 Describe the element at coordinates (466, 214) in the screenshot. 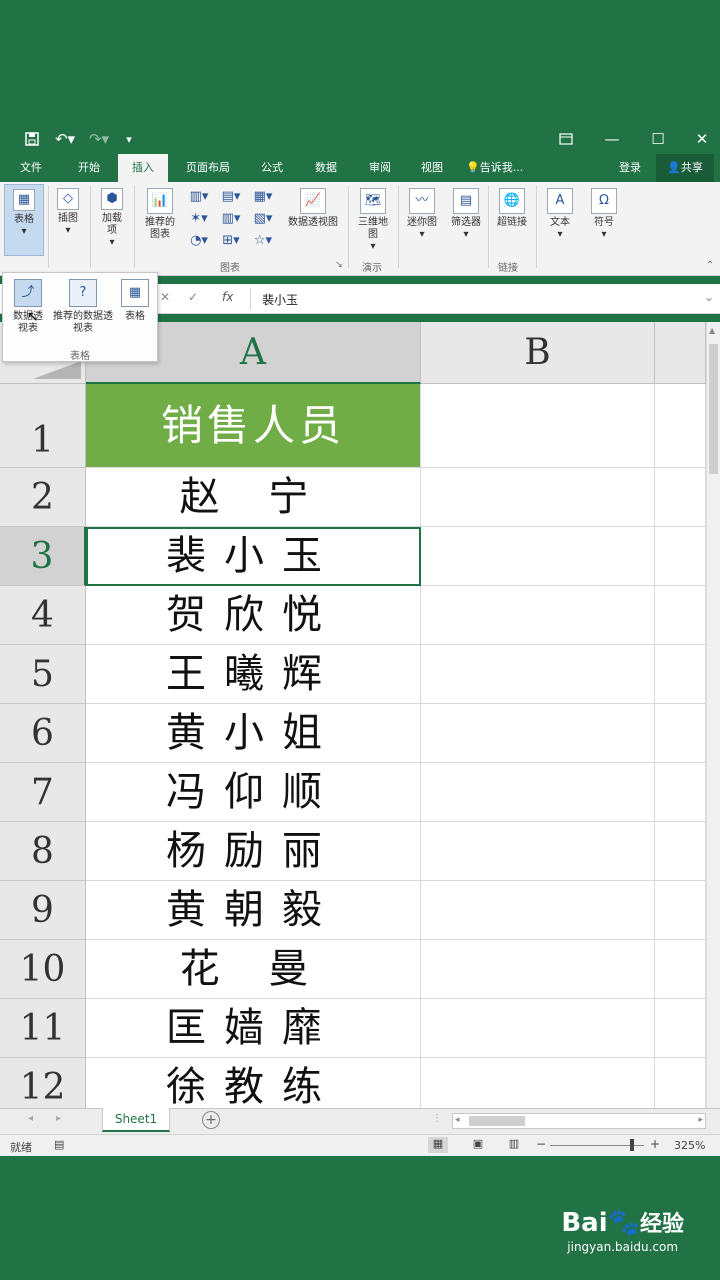

I see `filters-button: ▤ 筛选器 ▾` at that location.